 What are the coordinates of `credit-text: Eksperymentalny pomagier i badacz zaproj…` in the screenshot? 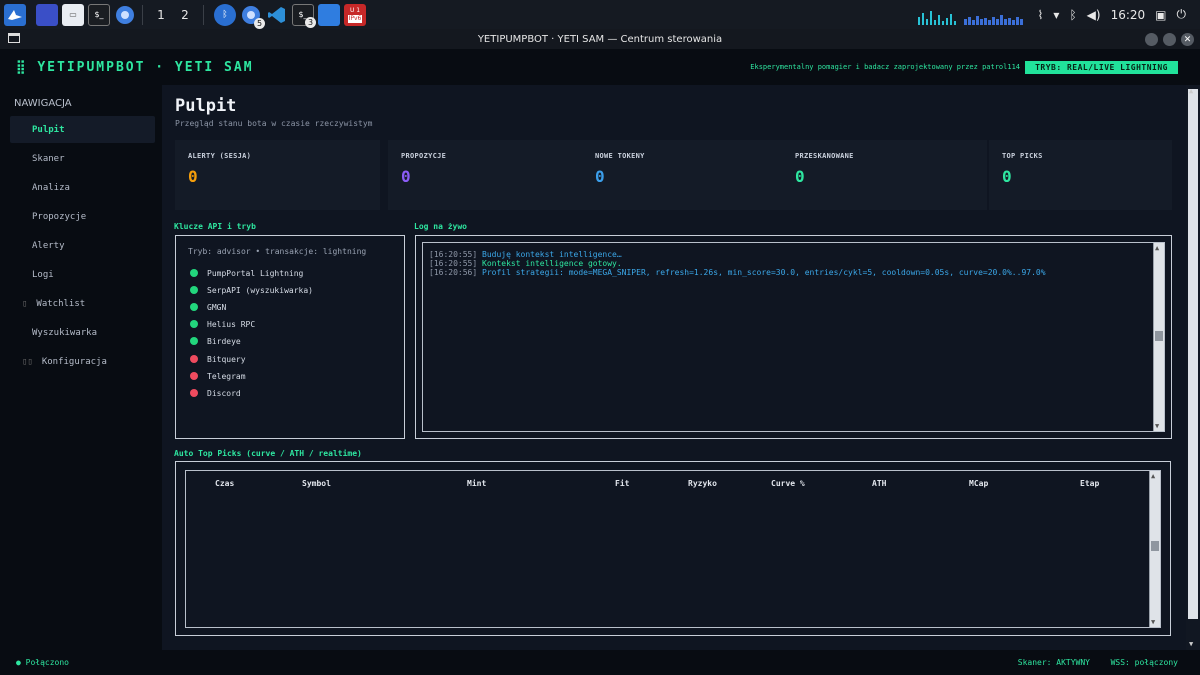 It's located at (885, 67).